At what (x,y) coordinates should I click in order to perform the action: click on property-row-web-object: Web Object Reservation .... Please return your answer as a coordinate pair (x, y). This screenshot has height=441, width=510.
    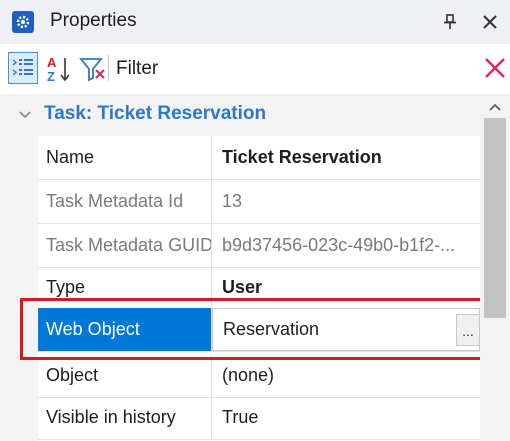
    Looking at the image, I should click on (259, 330).